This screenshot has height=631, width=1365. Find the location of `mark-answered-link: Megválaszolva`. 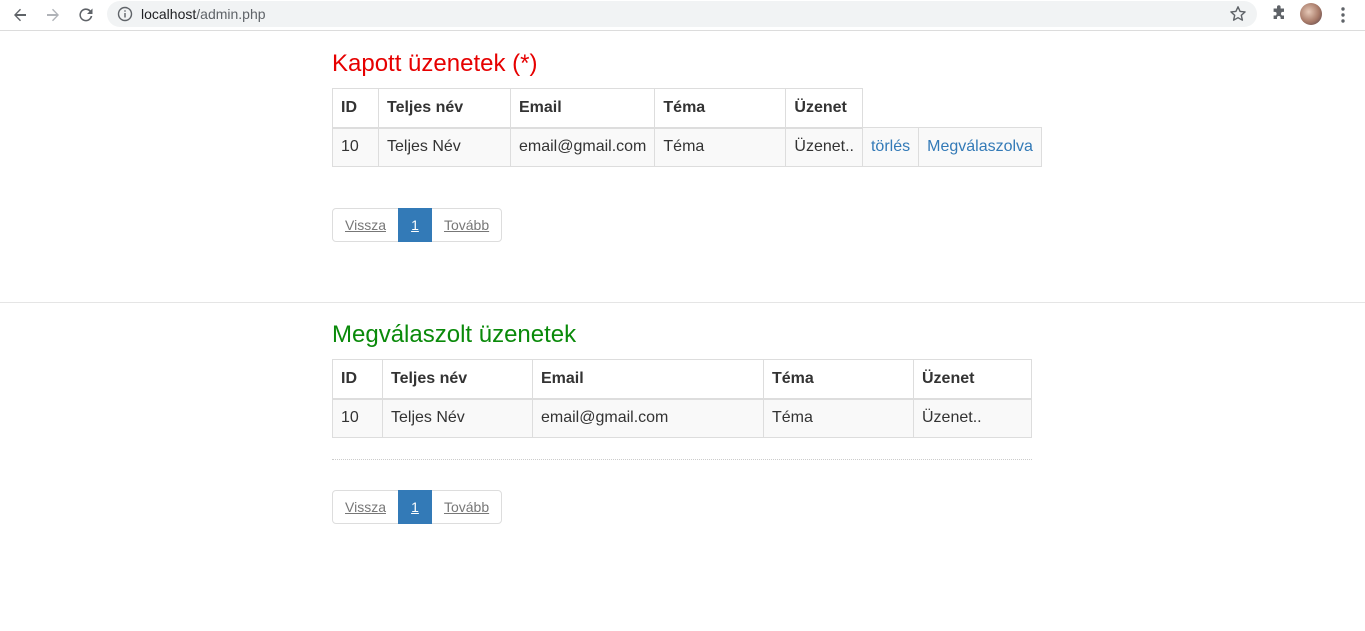

mark-answered-link: Megválaszolva is located at coordinates (980, 146).